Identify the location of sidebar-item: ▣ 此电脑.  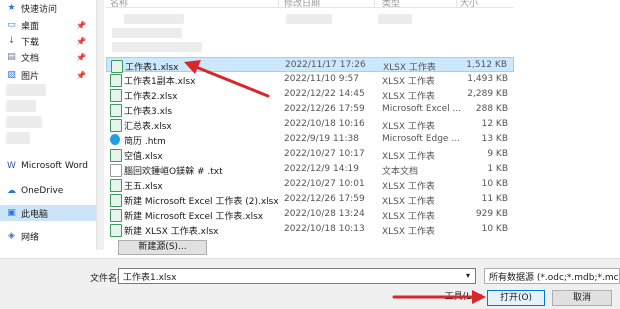
(48, 213).